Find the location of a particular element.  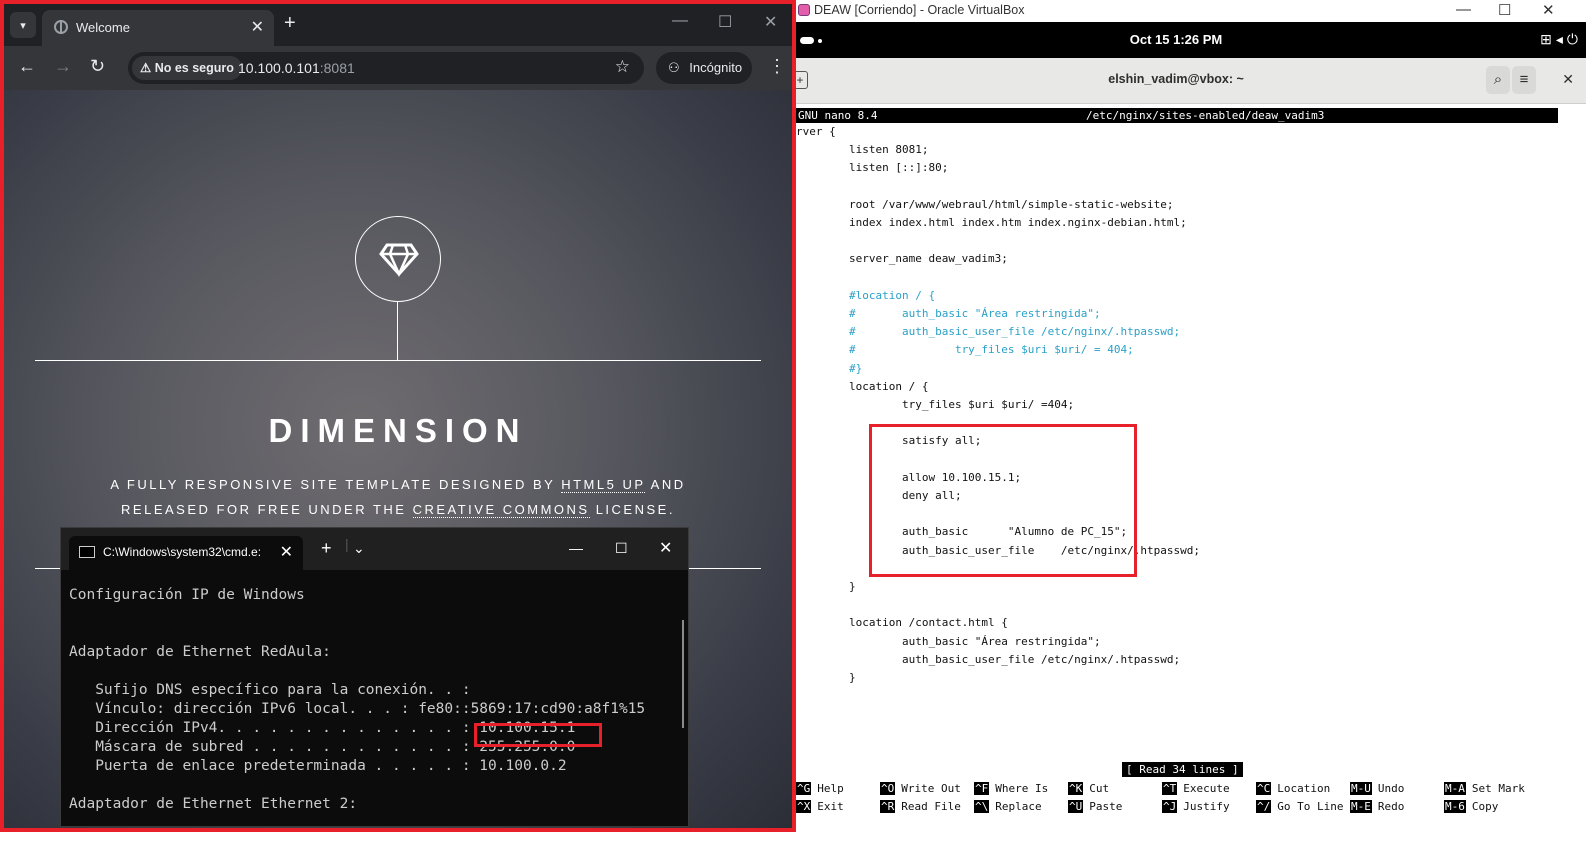

code-line: server_name deaw_vadim3; is located at coordinates (902, 259).